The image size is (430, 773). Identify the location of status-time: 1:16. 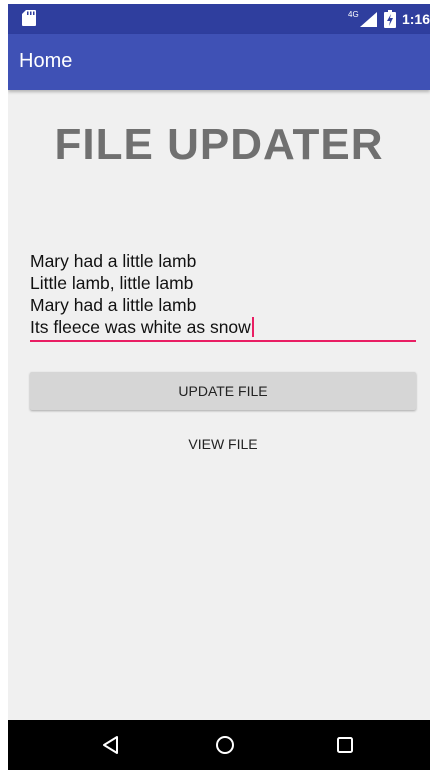
(415, 19).